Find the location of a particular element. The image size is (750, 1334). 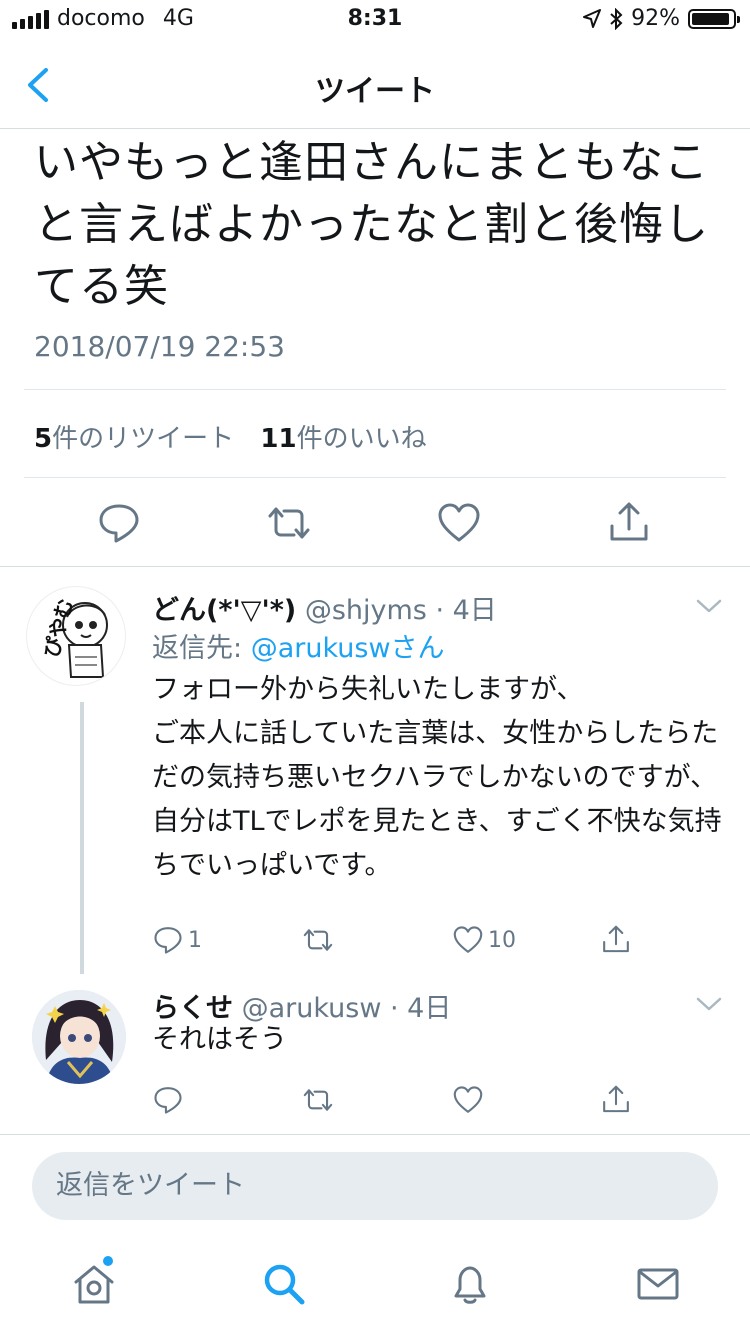

like-action is located at coordinates (468, 1100).